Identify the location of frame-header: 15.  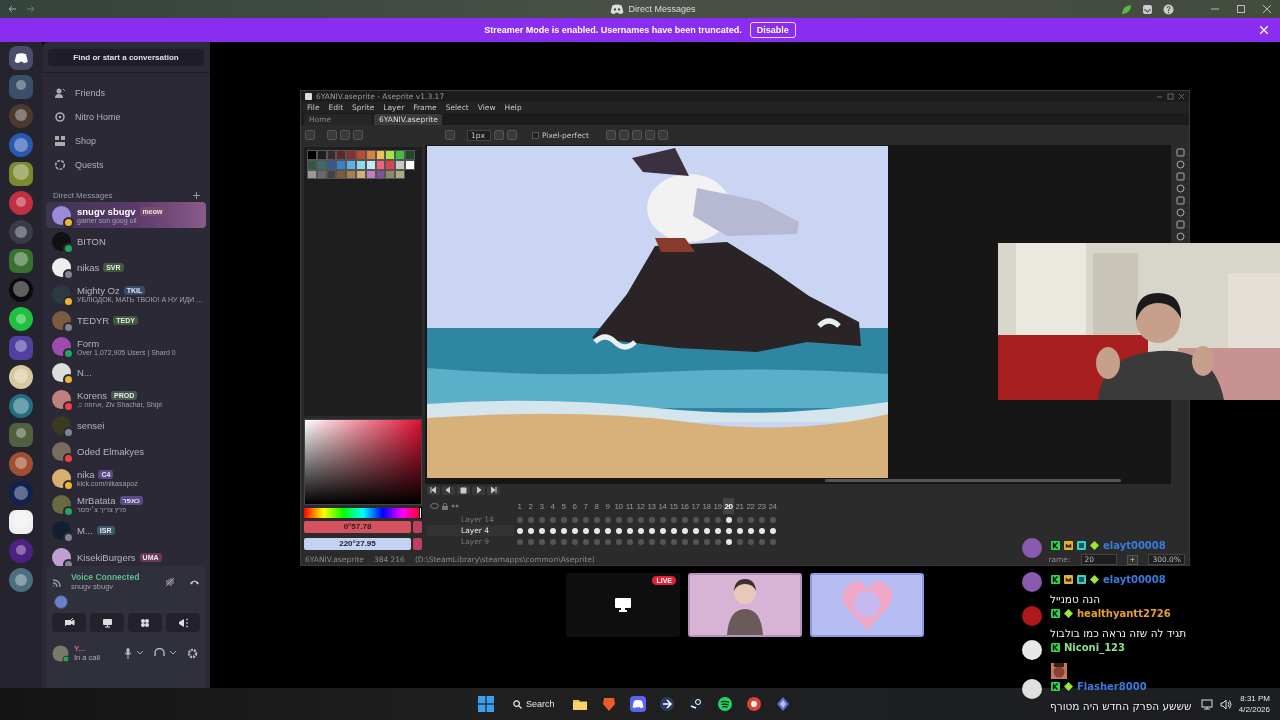
(673, 506).